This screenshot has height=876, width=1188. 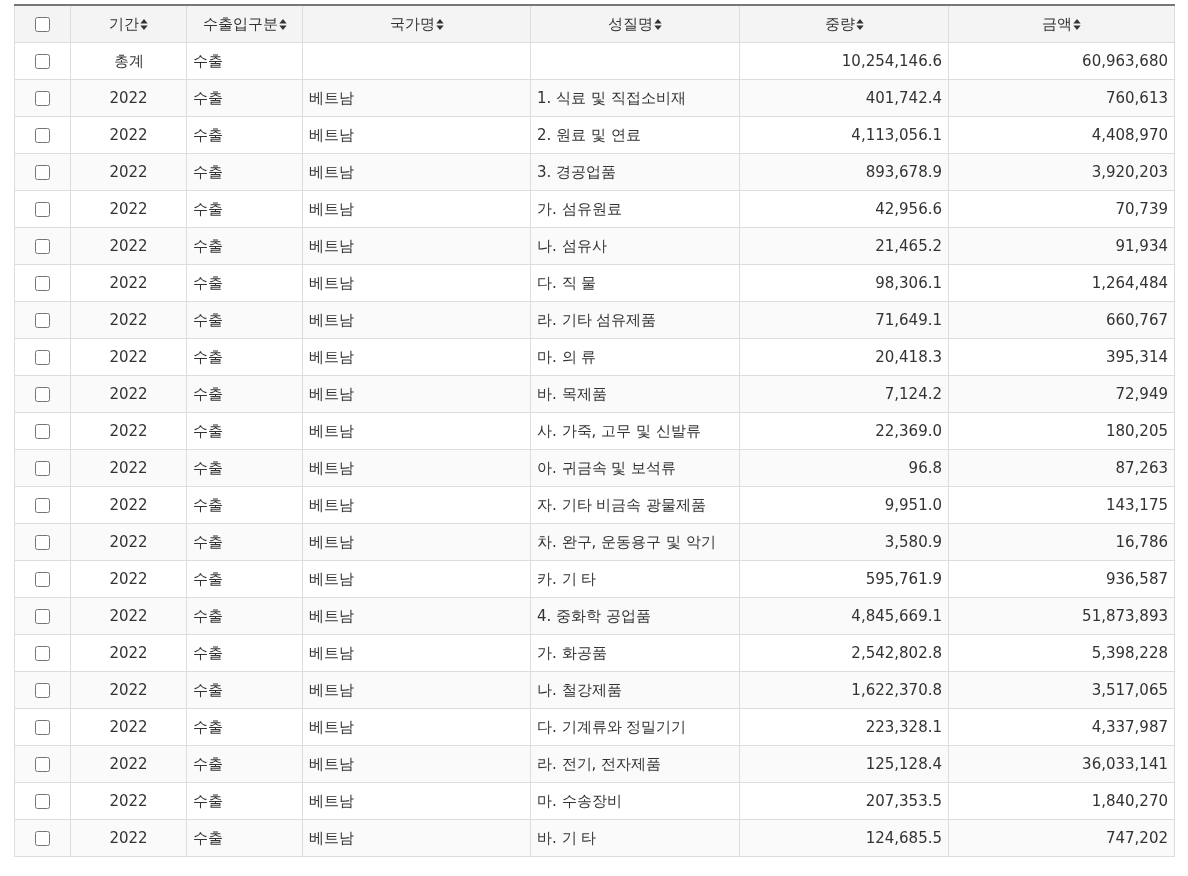 What do you see at coordinates (128, 24) in the screenshot?
I see `column-header: 기간` at bounding box center [128, 24].